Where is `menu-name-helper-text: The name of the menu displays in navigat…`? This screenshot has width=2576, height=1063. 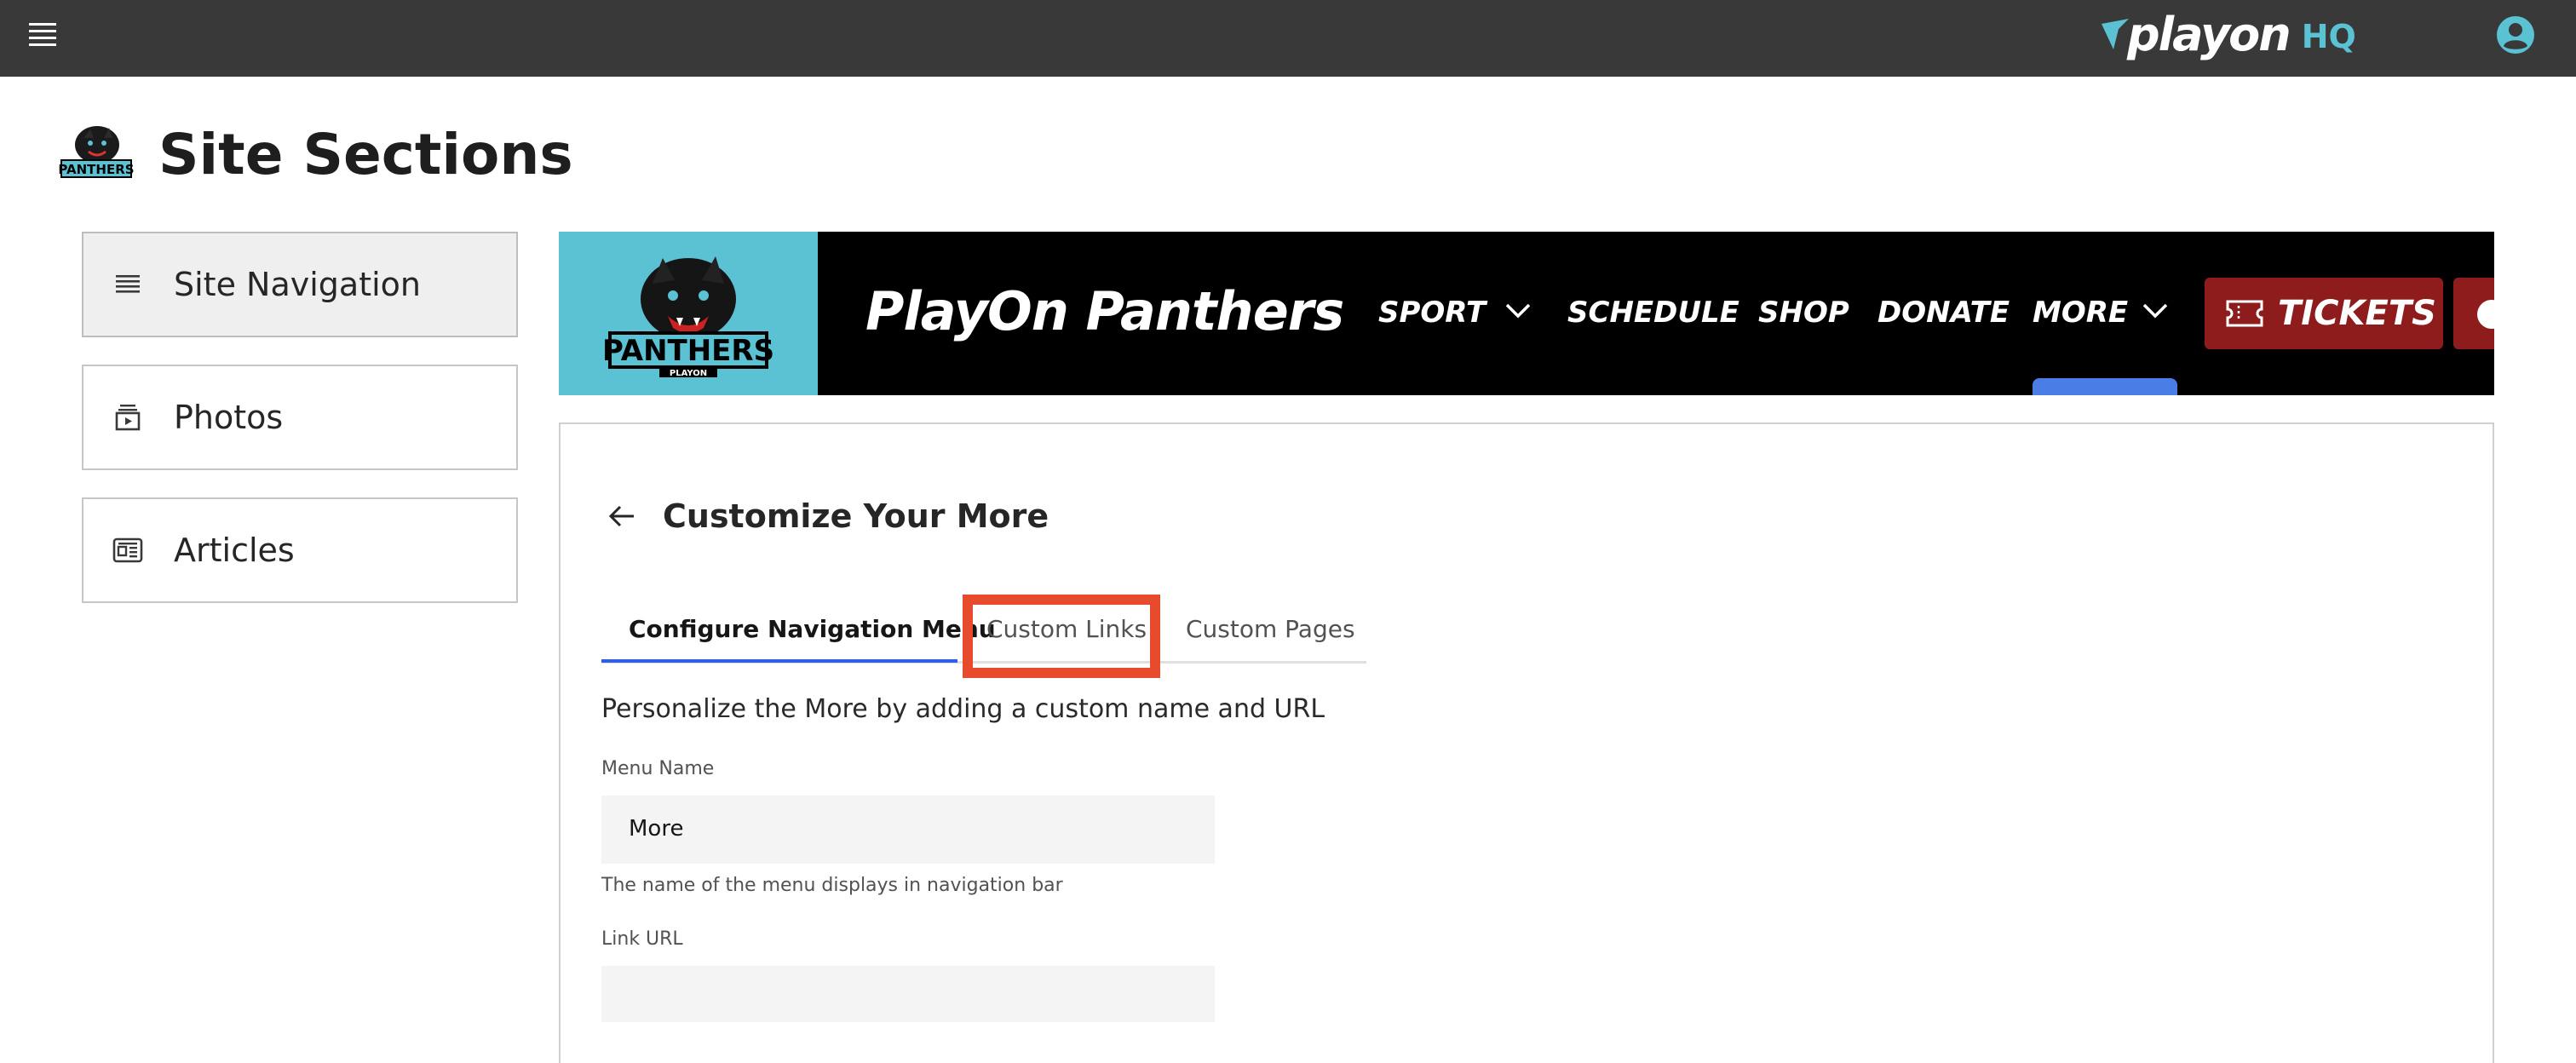
menu-name-helper-text: The name of the menu displays in navigat… is located at coordinates (832, 885).